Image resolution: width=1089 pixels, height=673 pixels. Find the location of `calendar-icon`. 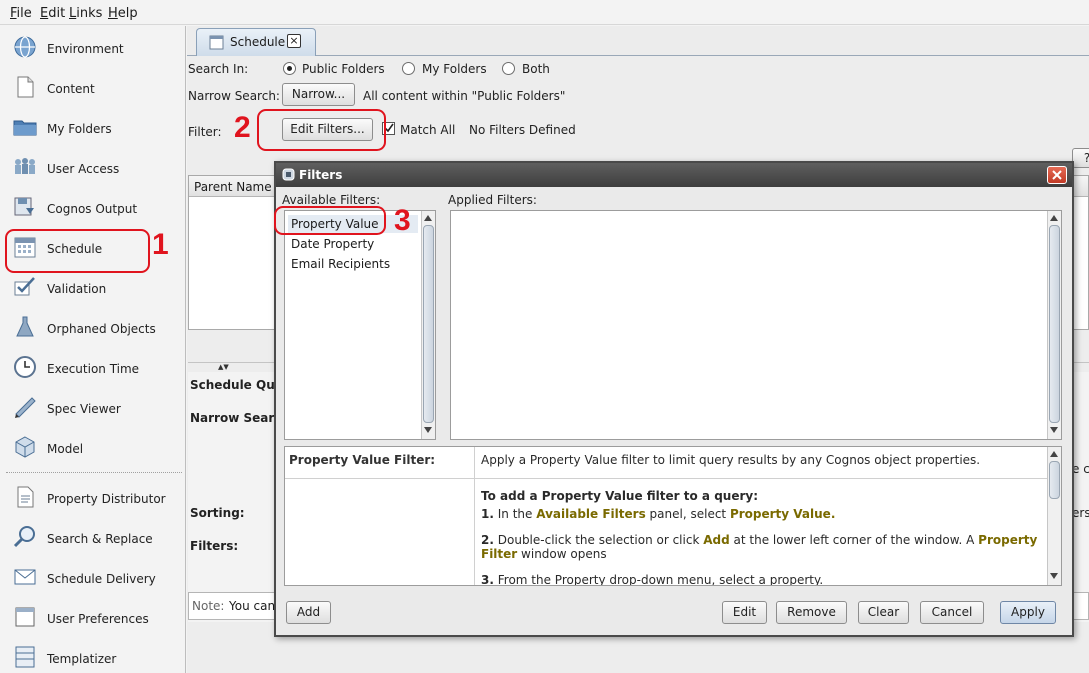

calendar-icon is located at coordinates (216, 42).